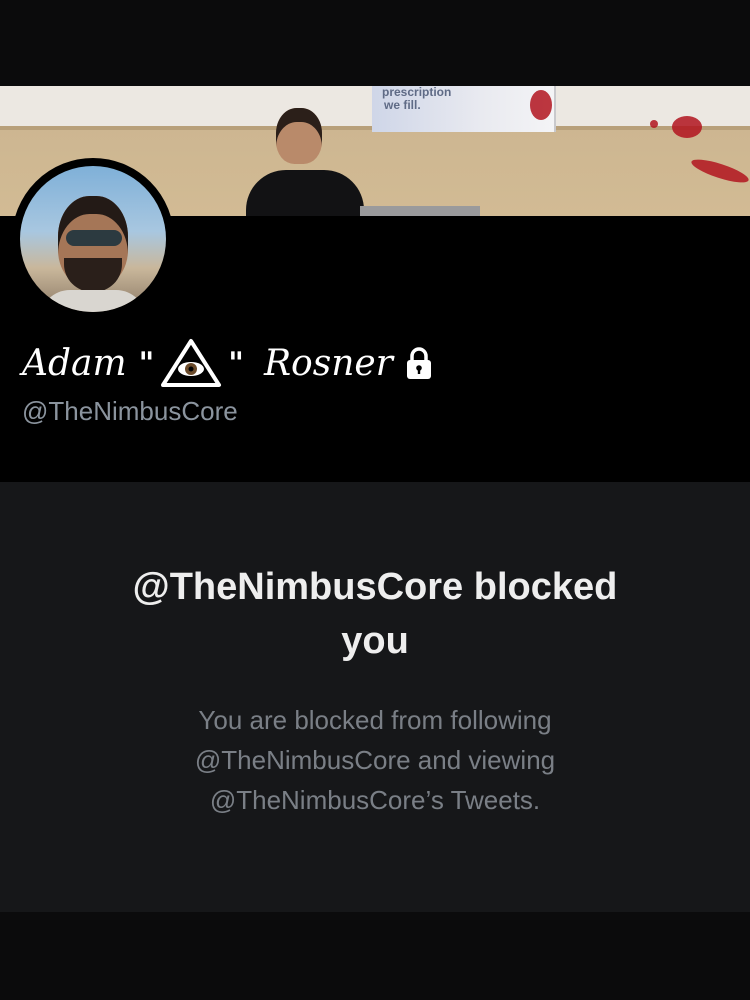  What do you see at coordinates (375, 614) in the screenshot?
I see `blocked-title: @TheNimbusCore blocked you` at bounding box center [375, 614].